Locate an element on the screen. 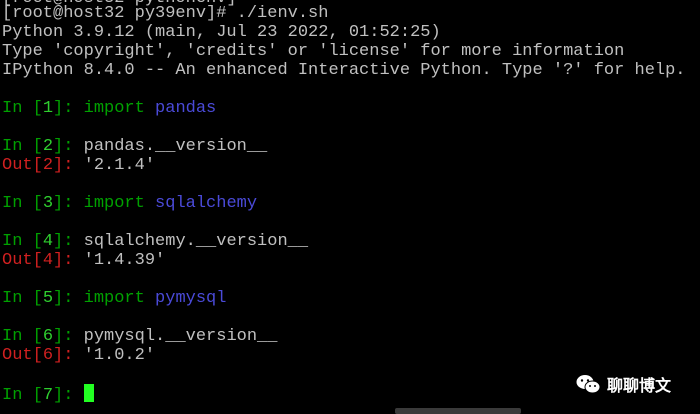  module-name: pymysql is located at coordinates (191, 298).